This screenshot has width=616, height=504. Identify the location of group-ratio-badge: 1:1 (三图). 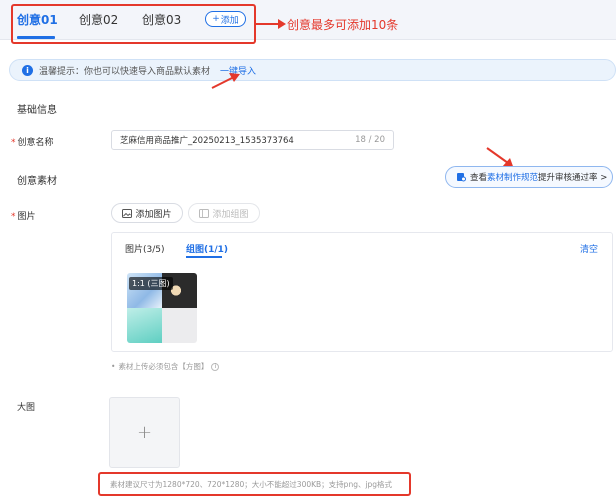
(151, 283).